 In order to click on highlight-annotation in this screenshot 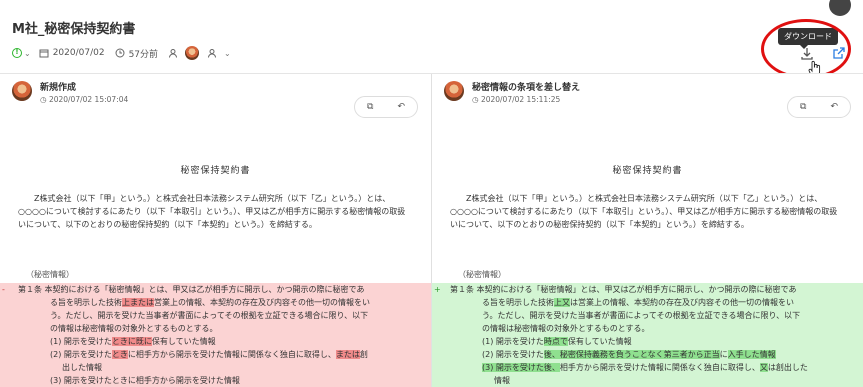, I will do `click(806, 49)`.